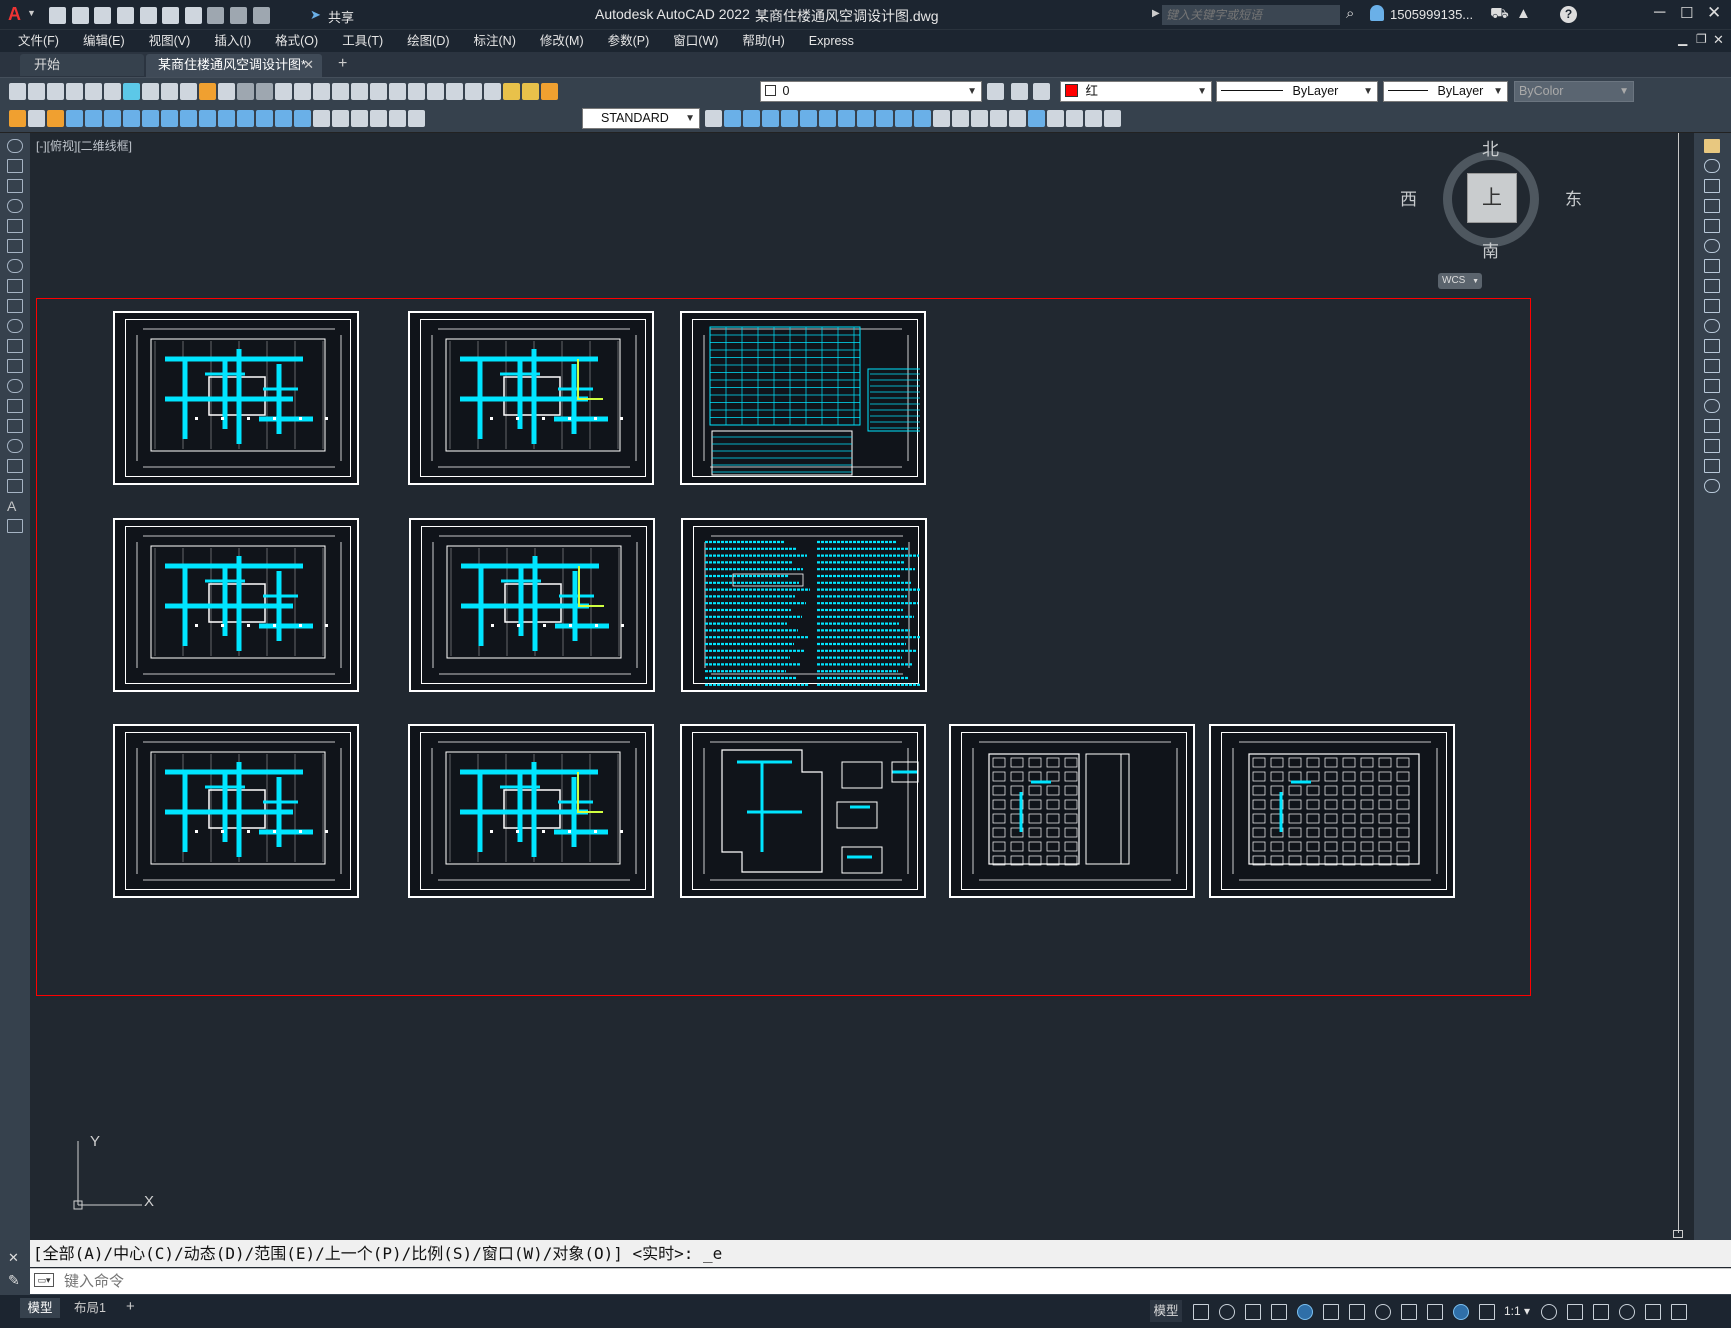 This screenshot has width=1731, height=1328. I want to click on erase-icon, so click(1712, 146).